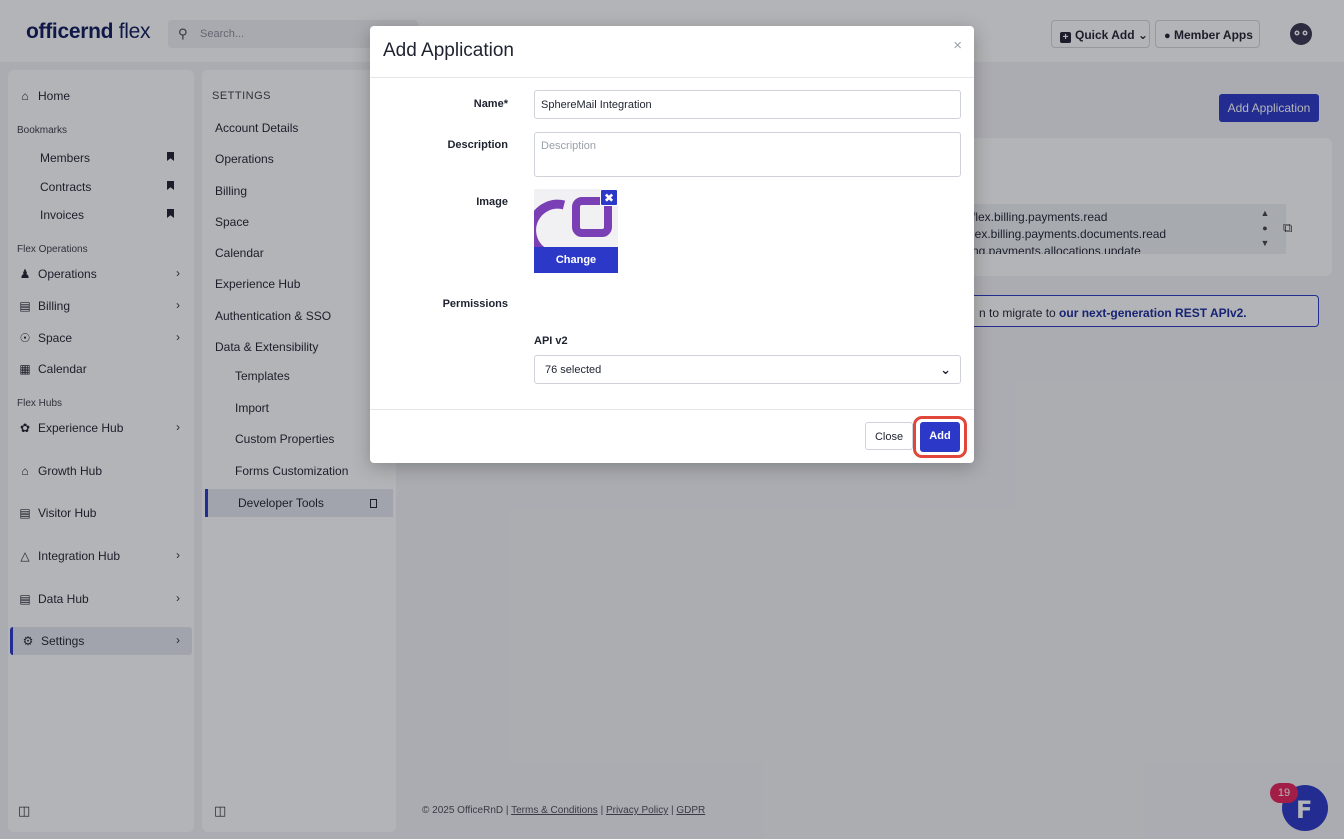 The image size is (1344, 839). Describe the element at coordinates (747, 369) in the screenshot. I see `api-v2-permissions-select: 76 selected ⌄` at that location.